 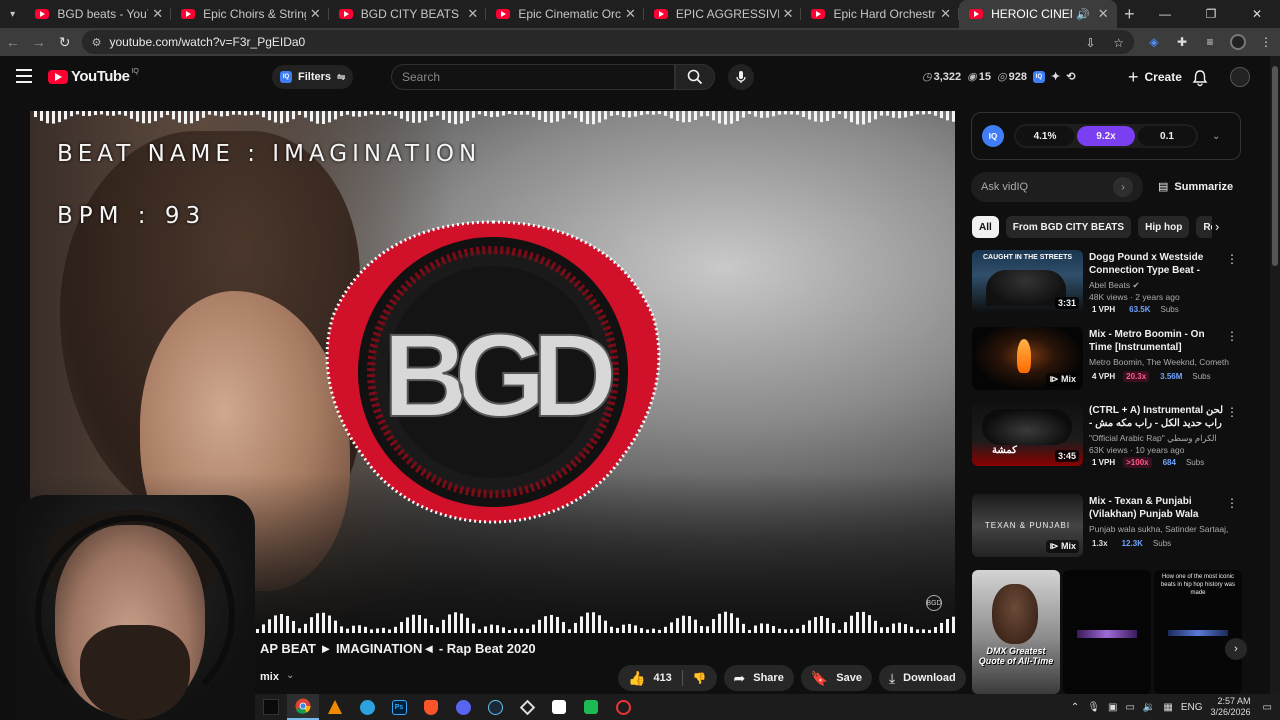 I want to click on taskbar-clock: 2:57 AM 3/26/2026, so click(x=1231, y=707).